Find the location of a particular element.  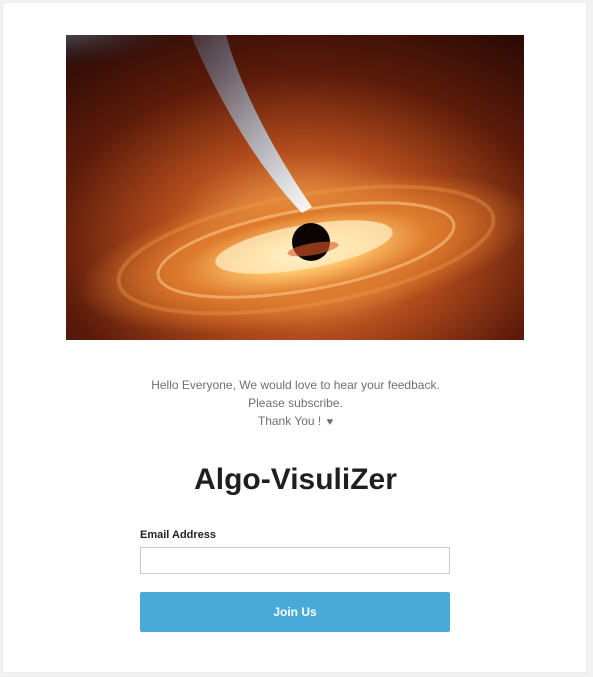

email-label: Email Address is located at coordinates (178, 535).